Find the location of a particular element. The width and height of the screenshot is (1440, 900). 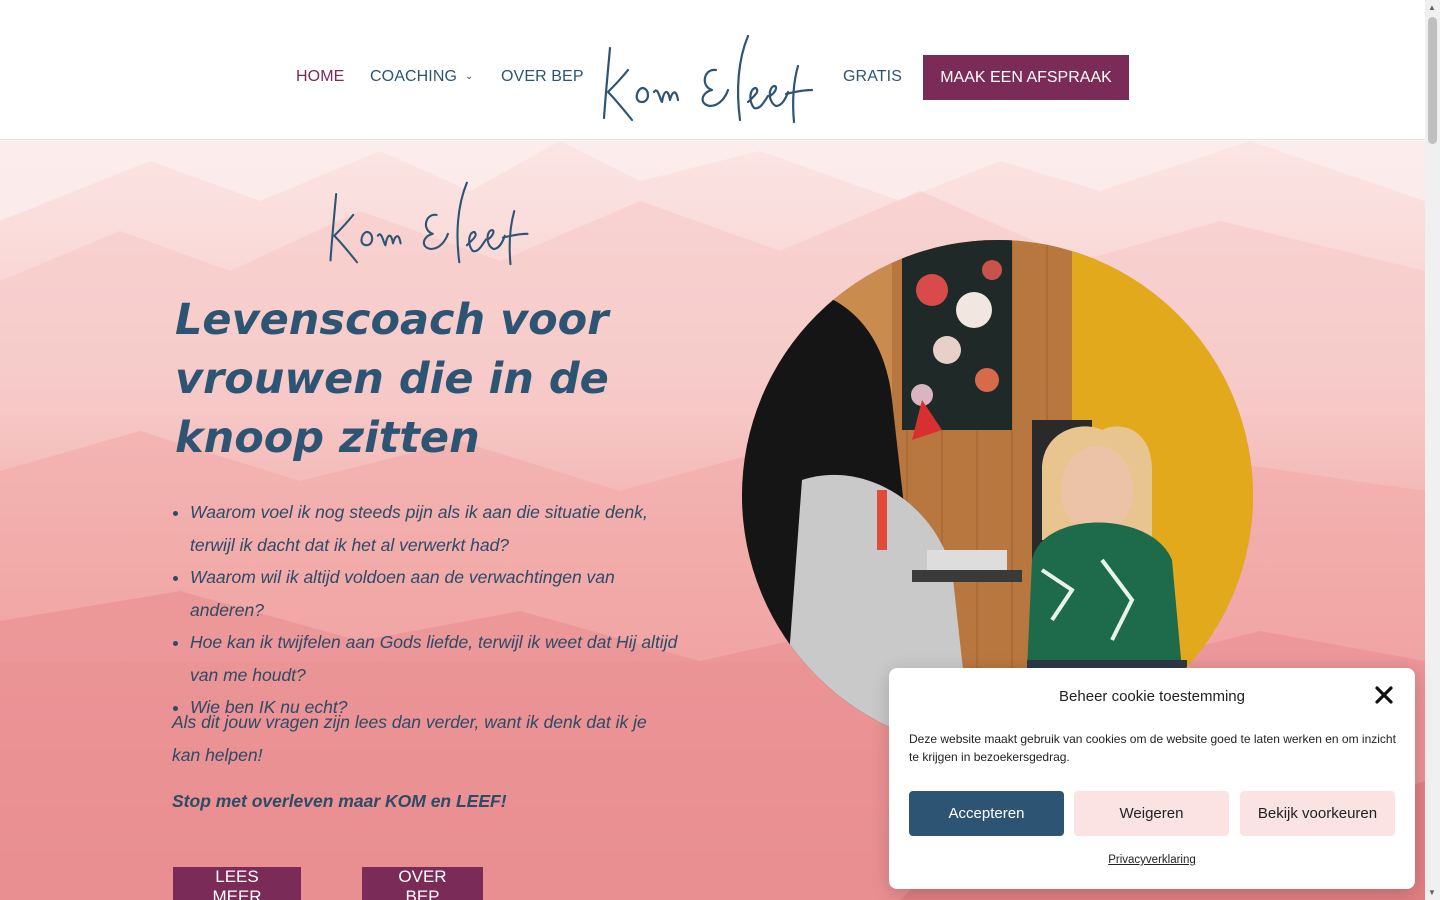

kom-en-leef-logo is located at coordinates (708, 77).